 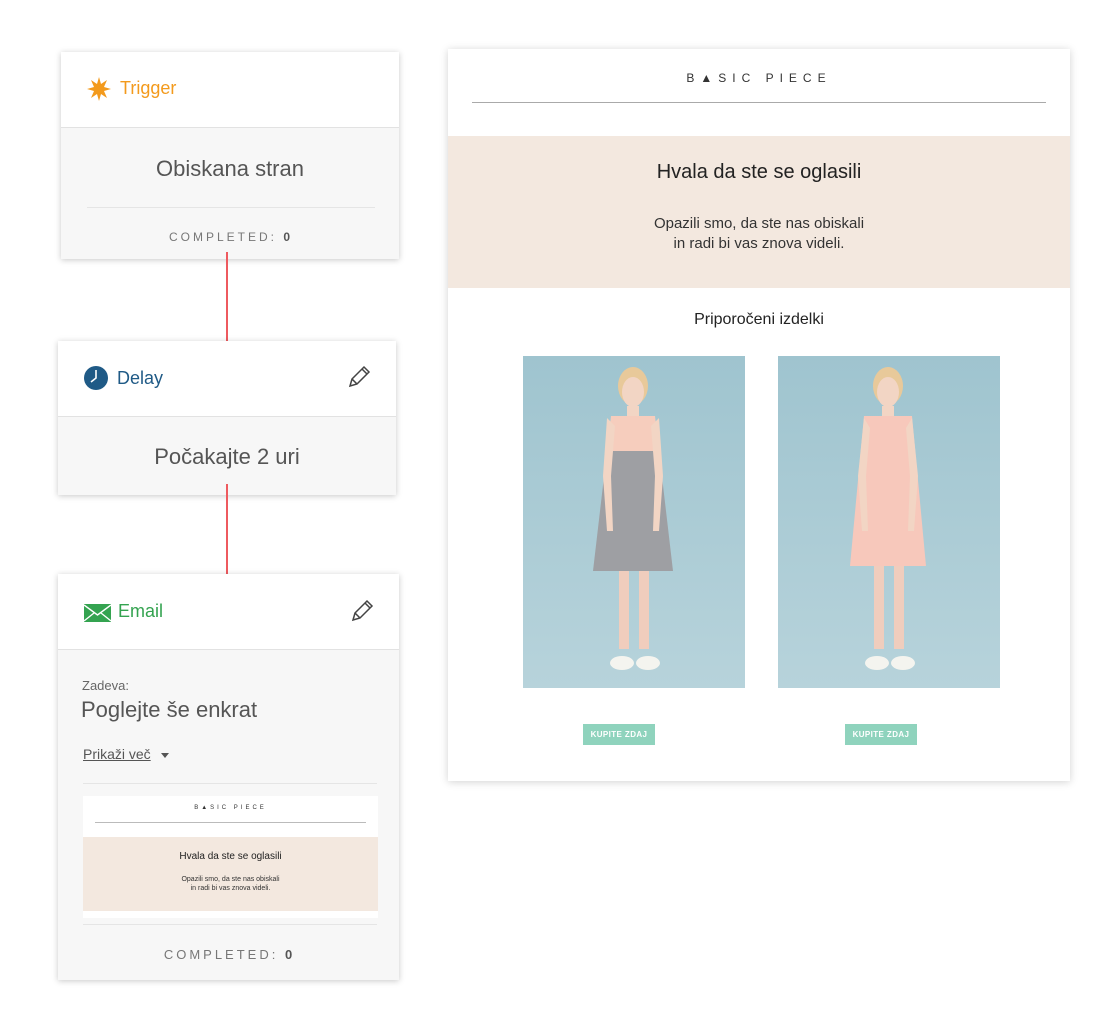 I want to click on thumbnail-heading: Hvala da ste se oglasili, so click(x=230, y=856).